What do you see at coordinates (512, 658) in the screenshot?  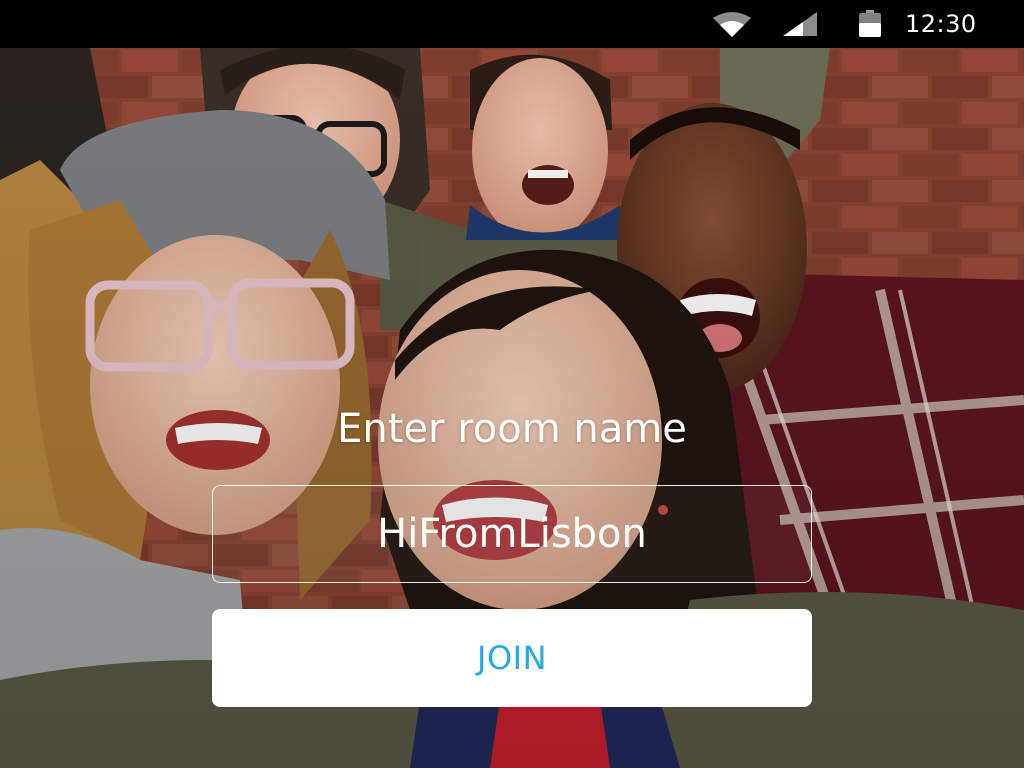 I see `join-button: JOIN` at bounding box center [512, 658].